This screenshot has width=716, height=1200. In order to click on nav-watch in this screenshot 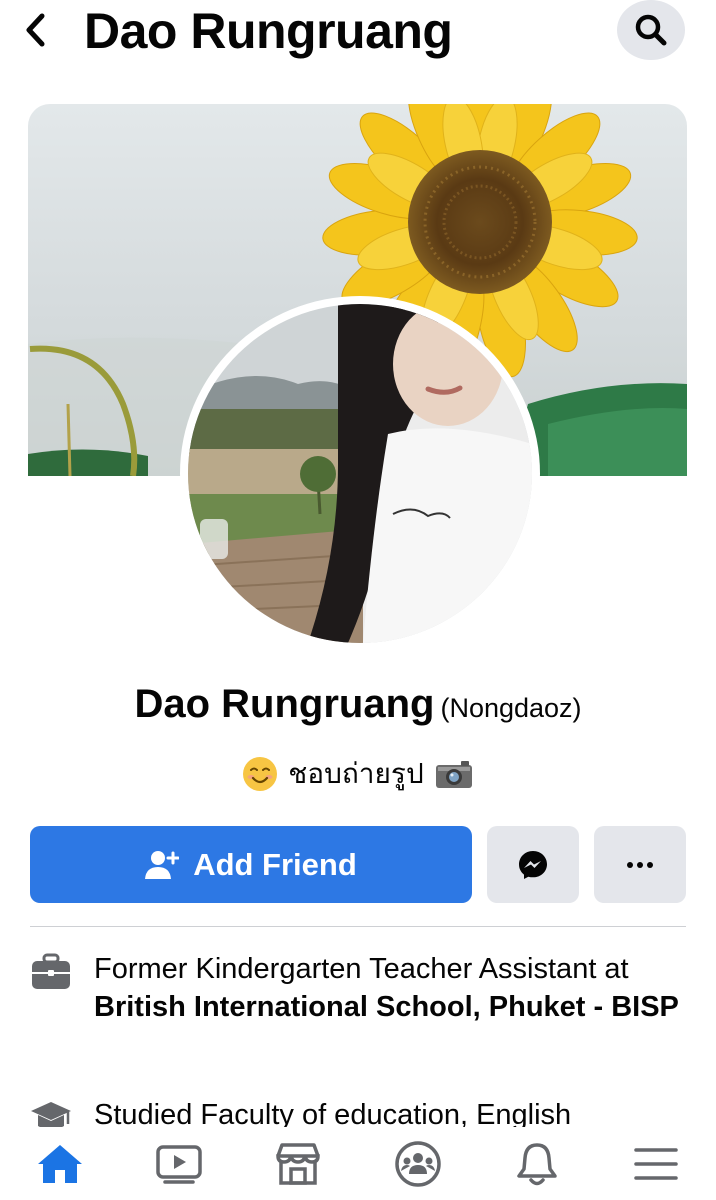, I will do `click(178, 1163)`.